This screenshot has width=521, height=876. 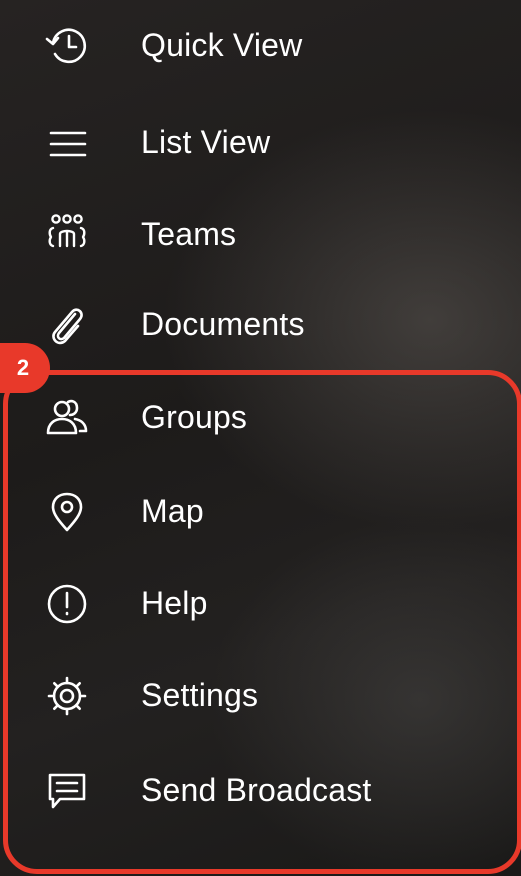 I want to click on menu-item-quick-view: Quick View, so click(x=260, y=46).